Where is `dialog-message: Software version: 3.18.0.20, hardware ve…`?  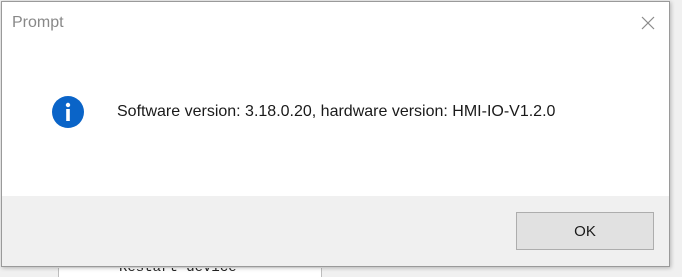 dialog-message: Software version: 3.18.0.20, hardware ve… is located at coordinates (336, 111).